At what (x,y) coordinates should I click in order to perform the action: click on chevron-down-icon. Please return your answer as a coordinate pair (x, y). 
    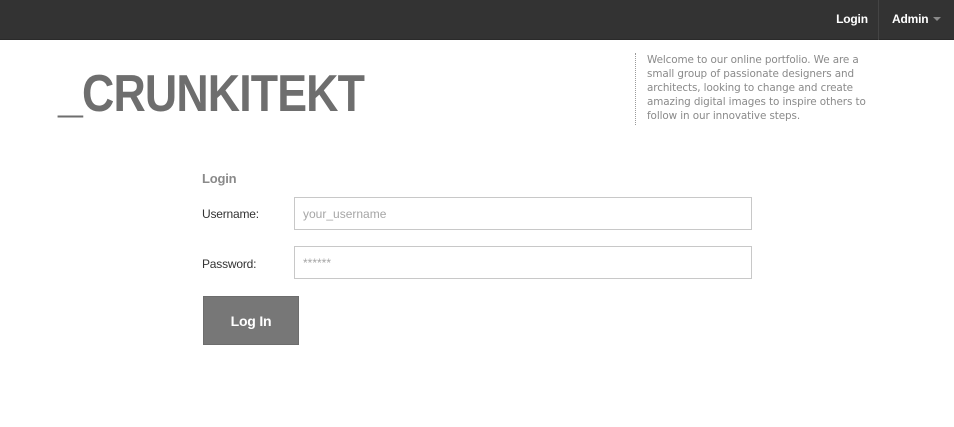
    Looking at the image, I should click on (937, 19).